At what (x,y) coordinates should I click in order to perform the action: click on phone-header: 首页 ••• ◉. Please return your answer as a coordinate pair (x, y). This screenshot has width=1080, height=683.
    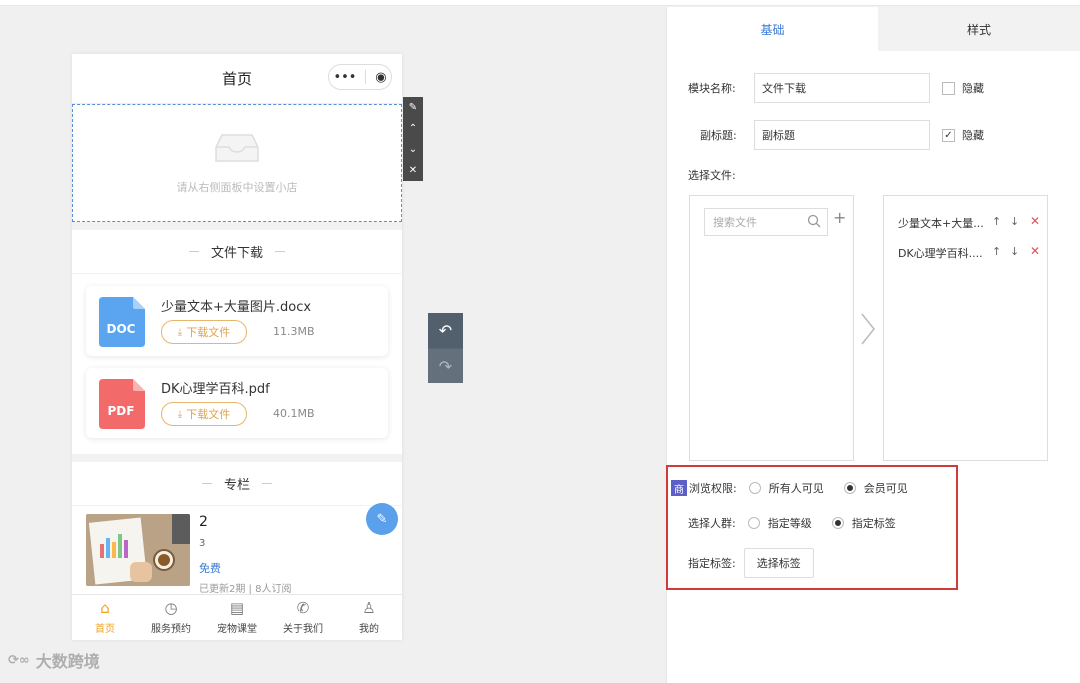
    Looking at the image, I should click on (237, 79).